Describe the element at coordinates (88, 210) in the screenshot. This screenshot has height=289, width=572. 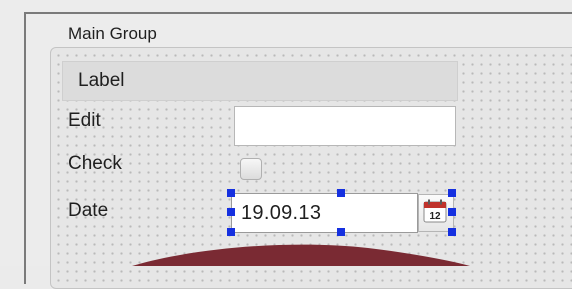
I see `date-label: Date` at that location.